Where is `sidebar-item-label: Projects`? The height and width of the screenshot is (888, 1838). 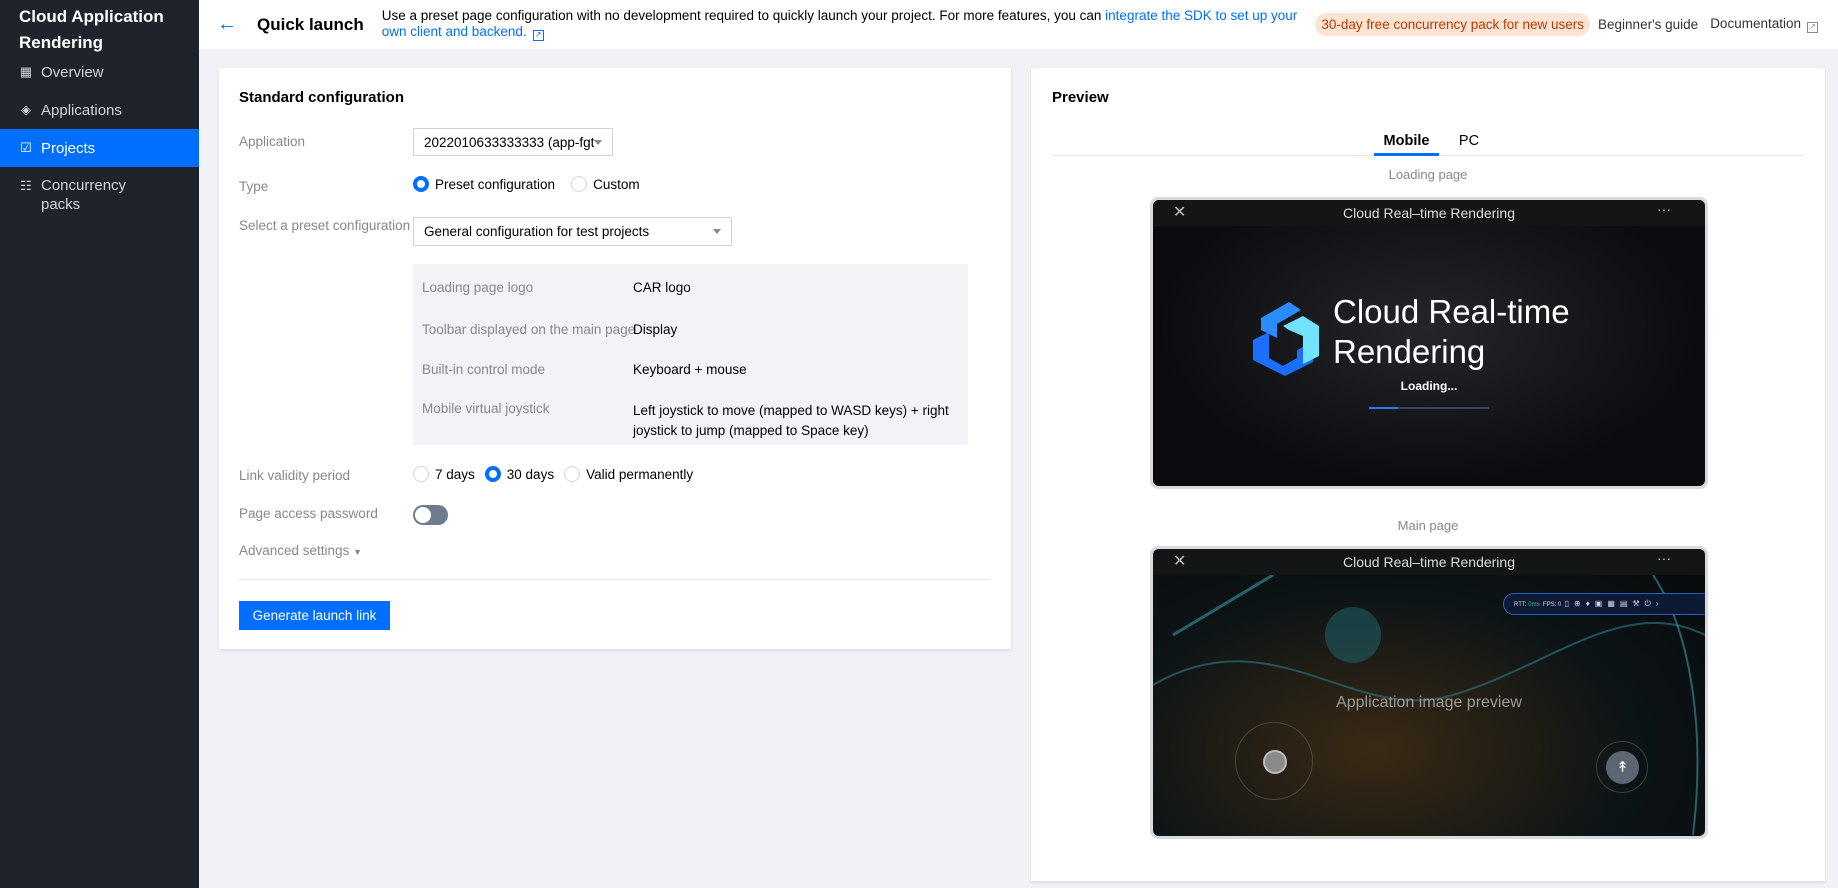 sidebar-item-label: Projects is located at coordinates (68, 148).